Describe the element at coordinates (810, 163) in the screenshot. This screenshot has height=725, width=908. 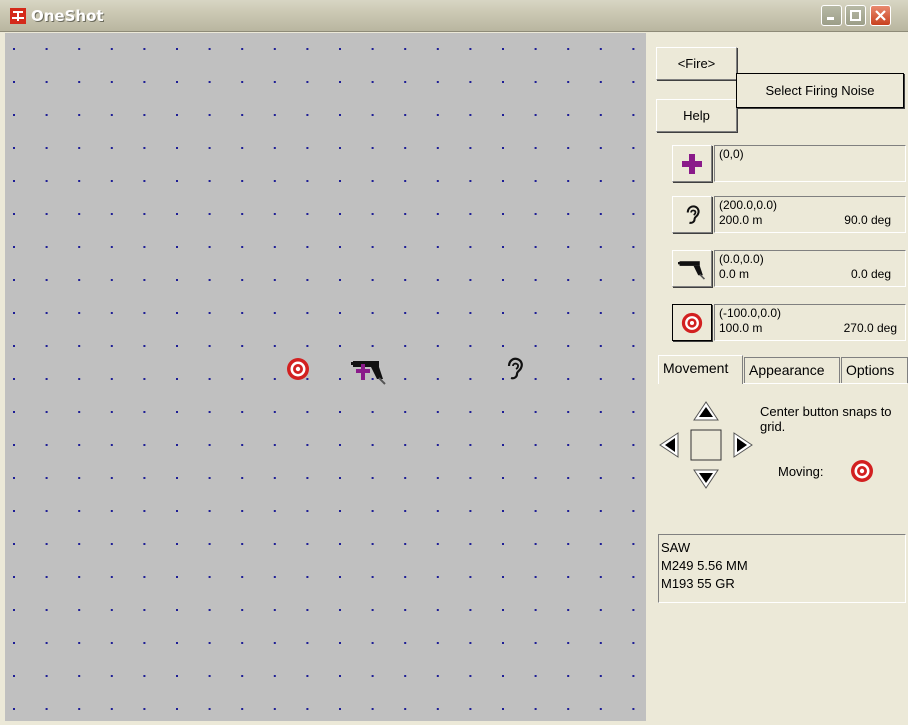
I see `origin-info: (0,0)` at that location.